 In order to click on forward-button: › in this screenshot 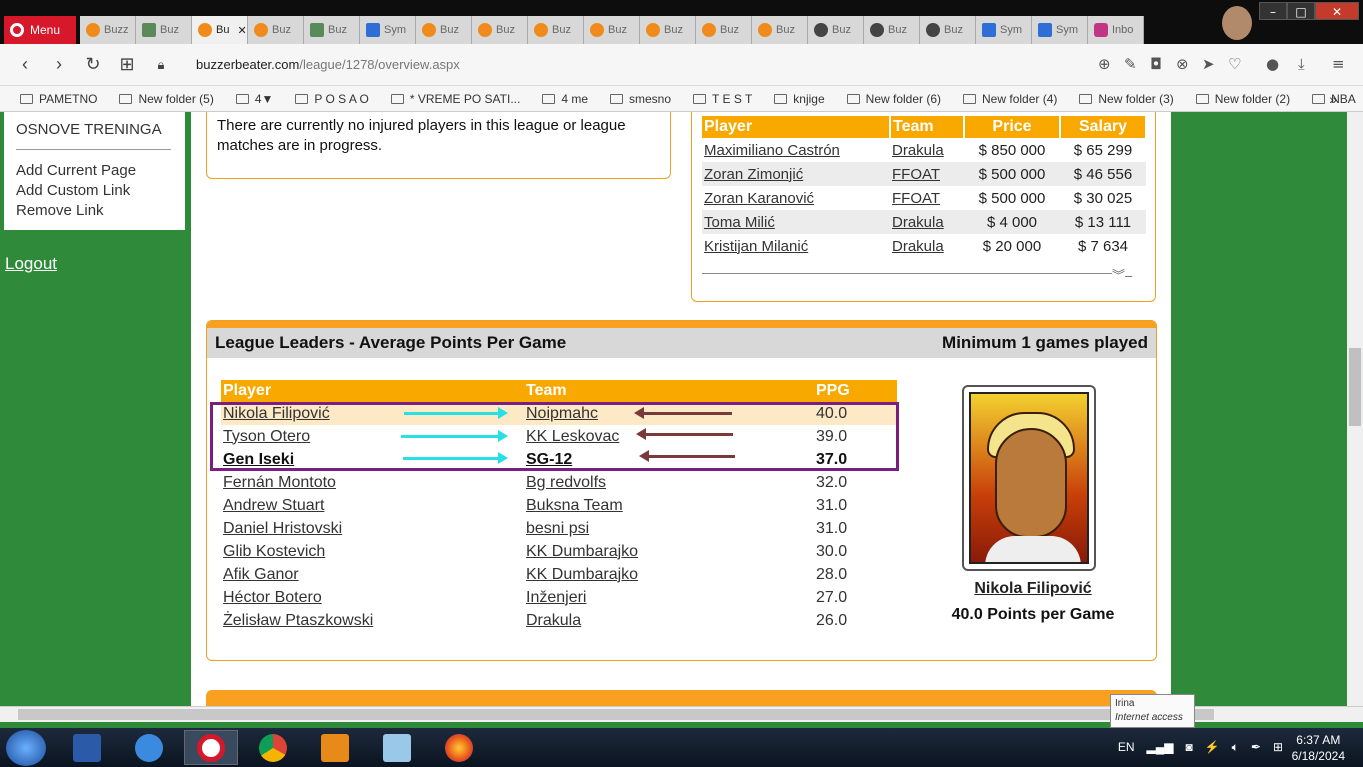, I will do `click(59, 64)`.